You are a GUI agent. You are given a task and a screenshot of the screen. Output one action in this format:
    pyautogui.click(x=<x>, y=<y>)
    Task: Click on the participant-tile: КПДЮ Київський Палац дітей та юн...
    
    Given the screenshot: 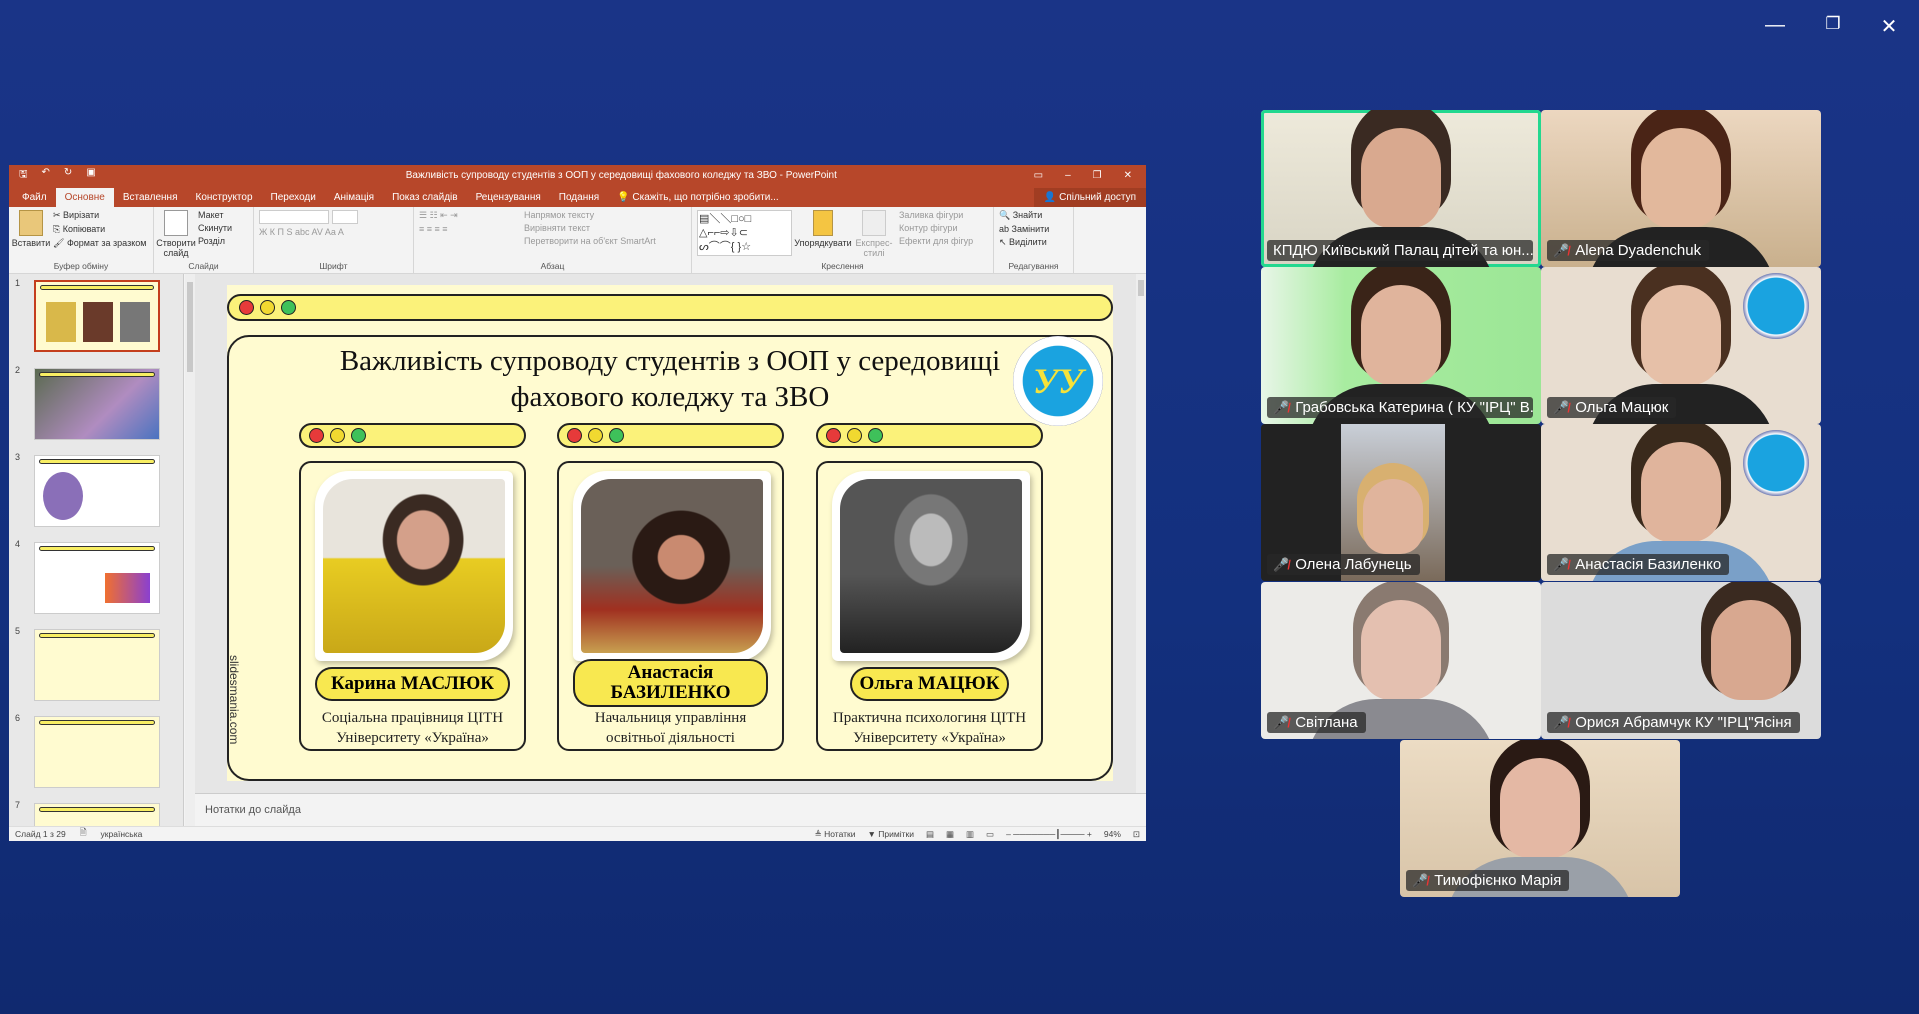 What is the action you would take?
    pyautogui.click(x=1401, y=188)
    